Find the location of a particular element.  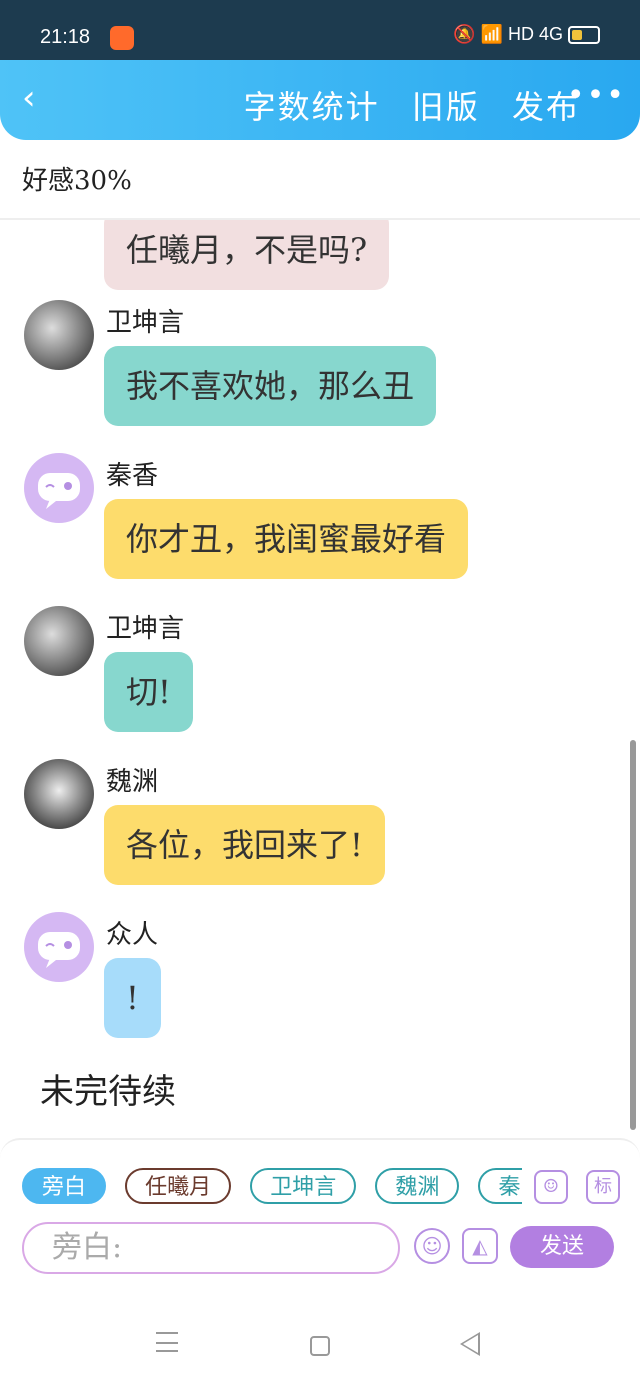

battery-icon is located at coordinates (584, 35).